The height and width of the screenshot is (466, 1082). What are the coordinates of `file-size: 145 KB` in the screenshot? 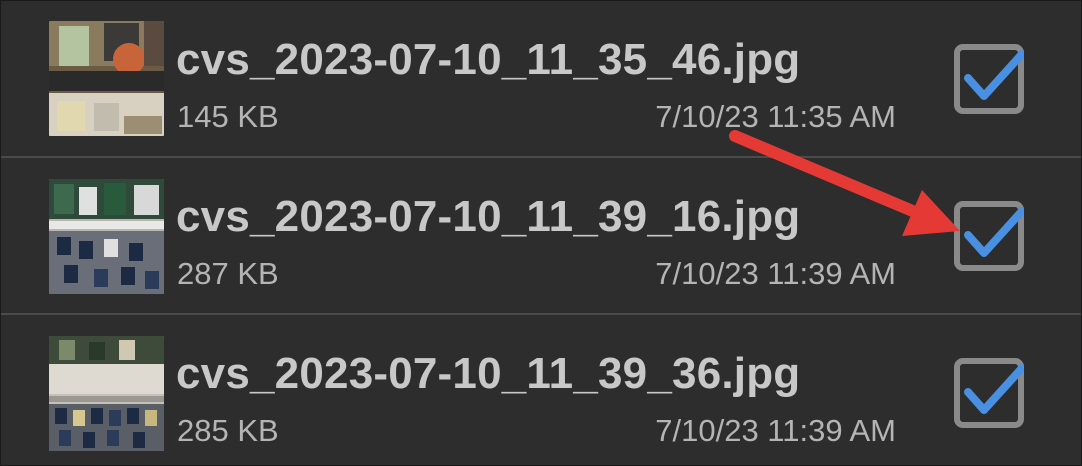 It's located at (228, 116).